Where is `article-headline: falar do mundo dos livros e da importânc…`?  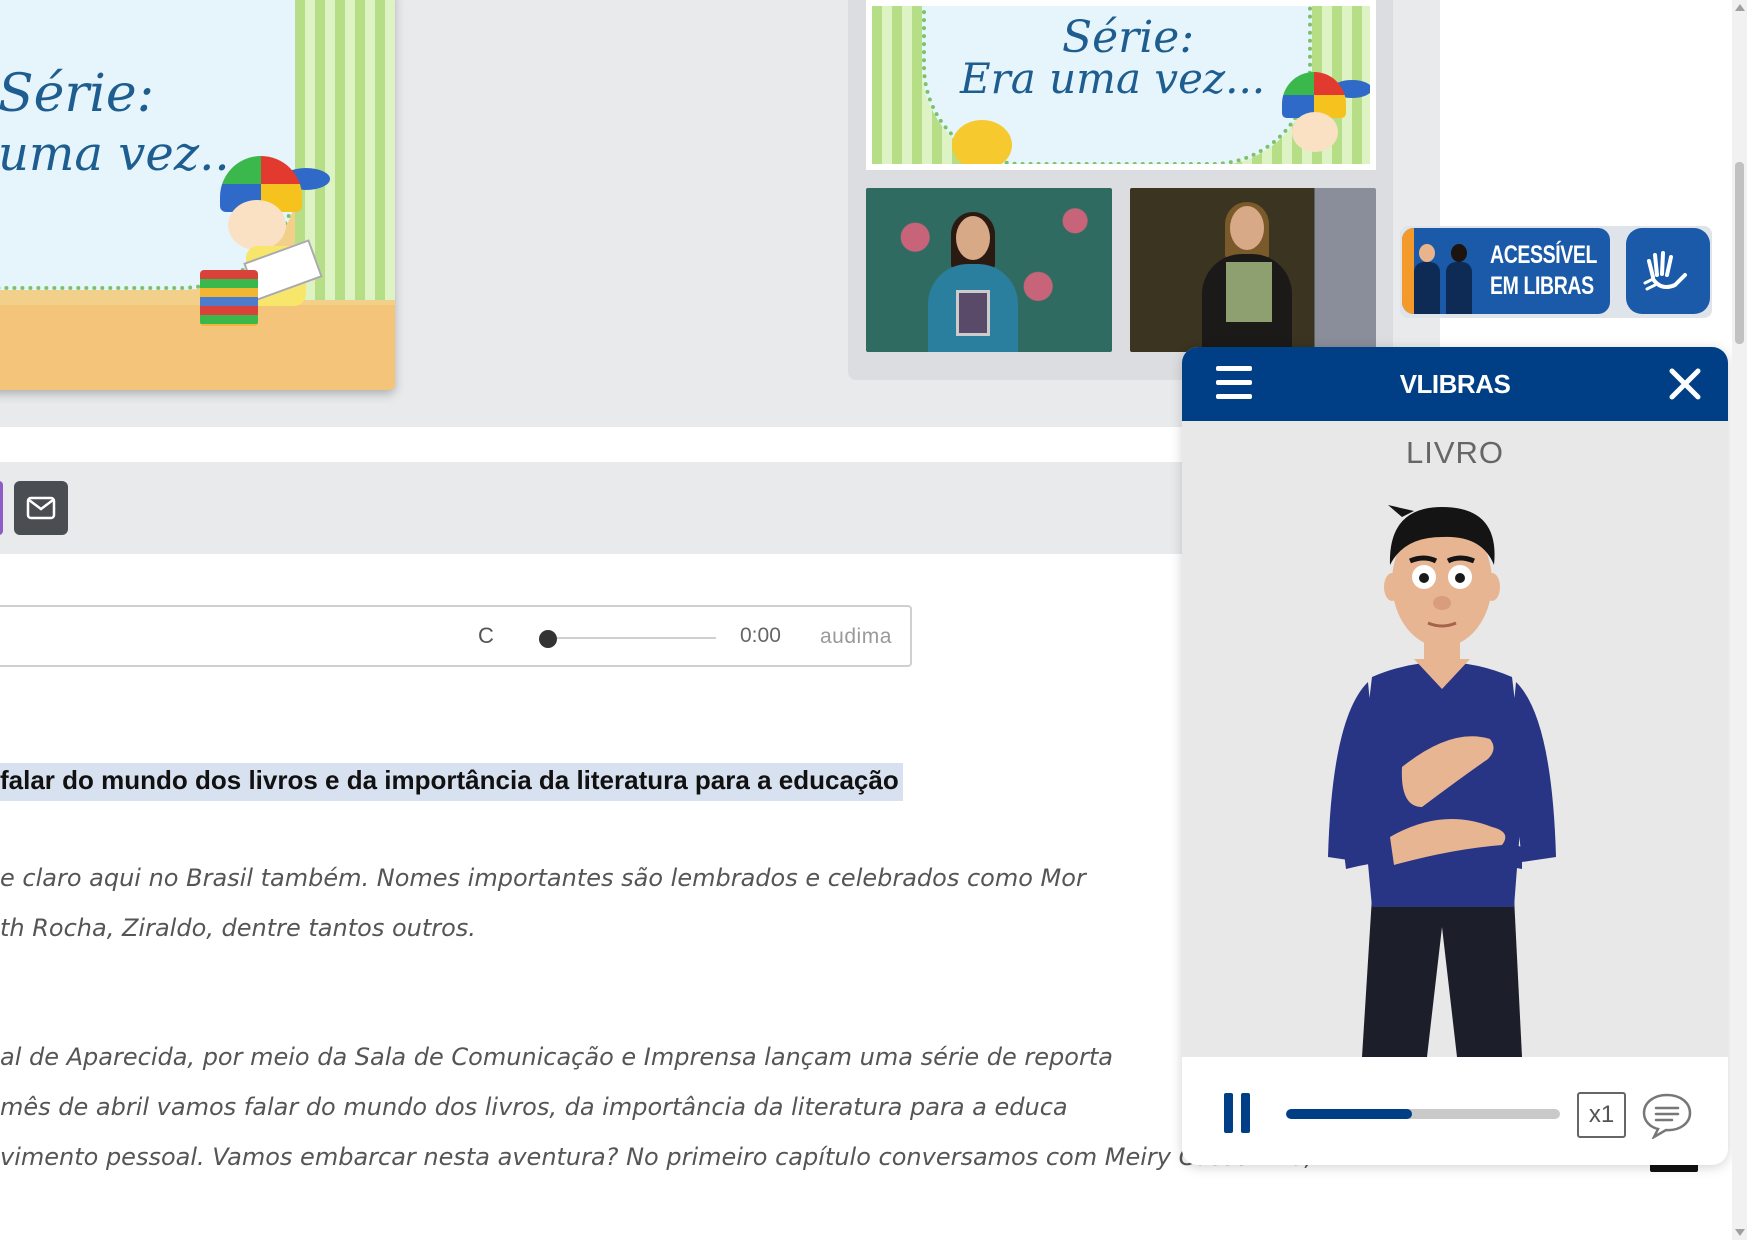
article-headline: falar do mundo dos livros e da importânc… is located at coordinates (451, 782).